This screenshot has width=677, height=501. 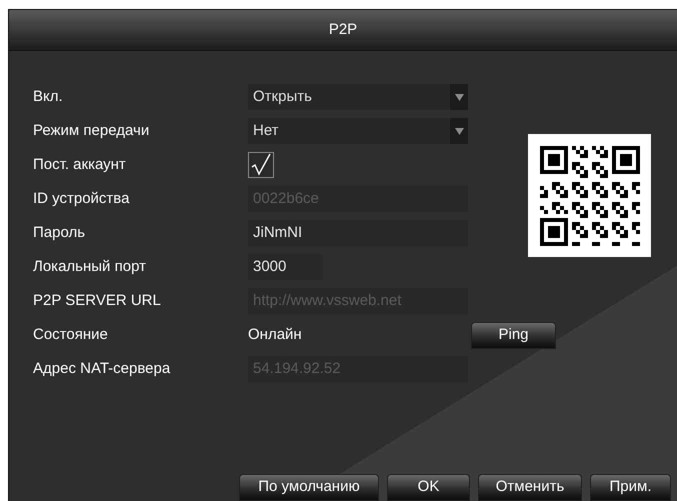 What do you see at coordinates (309, 487) in the screenshot?
I see `default-button: По умолчанию` at bounding box center [309, 487].